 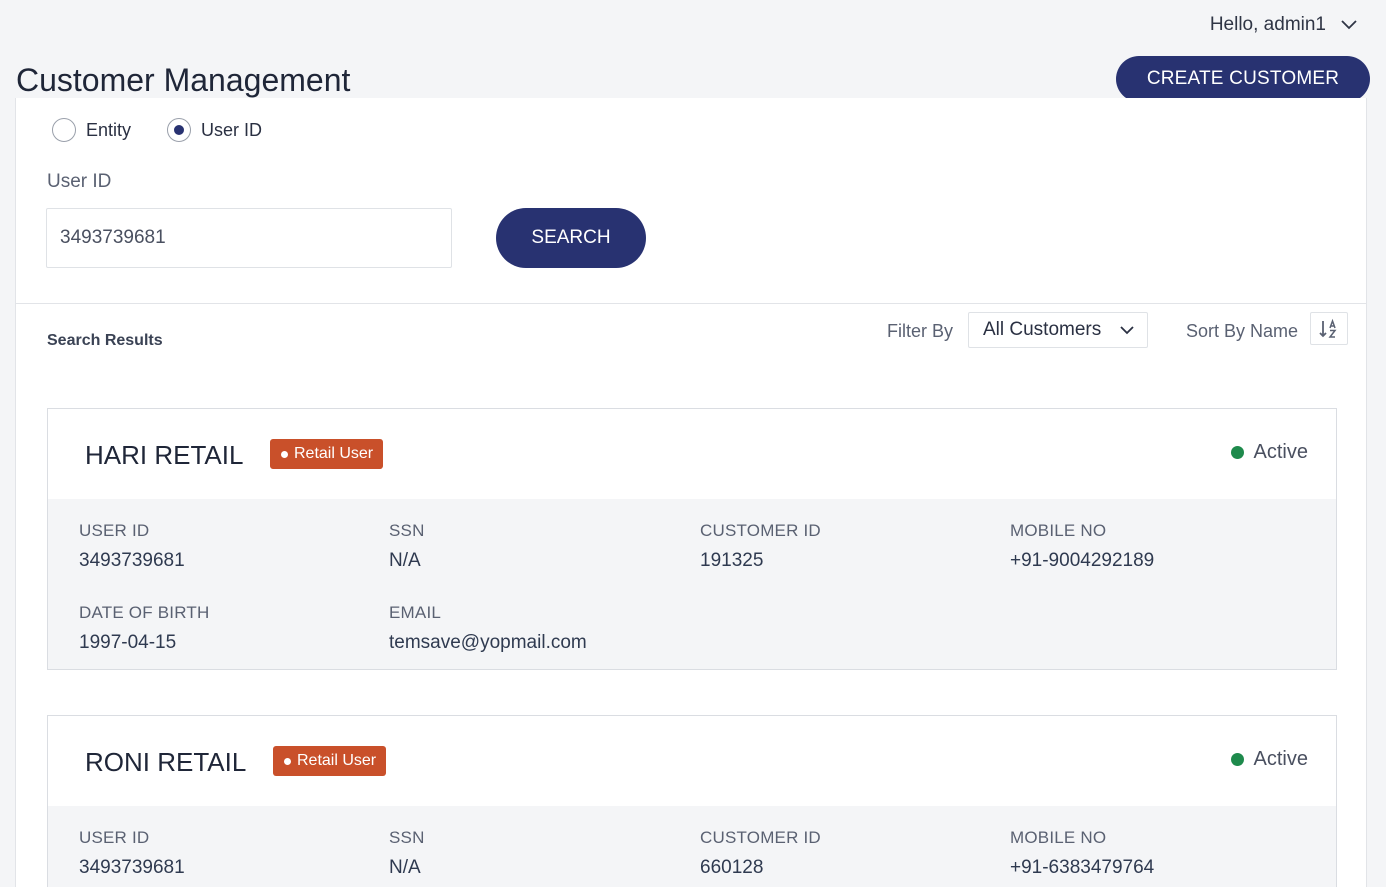 I want to click on filter-select-value: All Customers, so click(x=1042, y=329).